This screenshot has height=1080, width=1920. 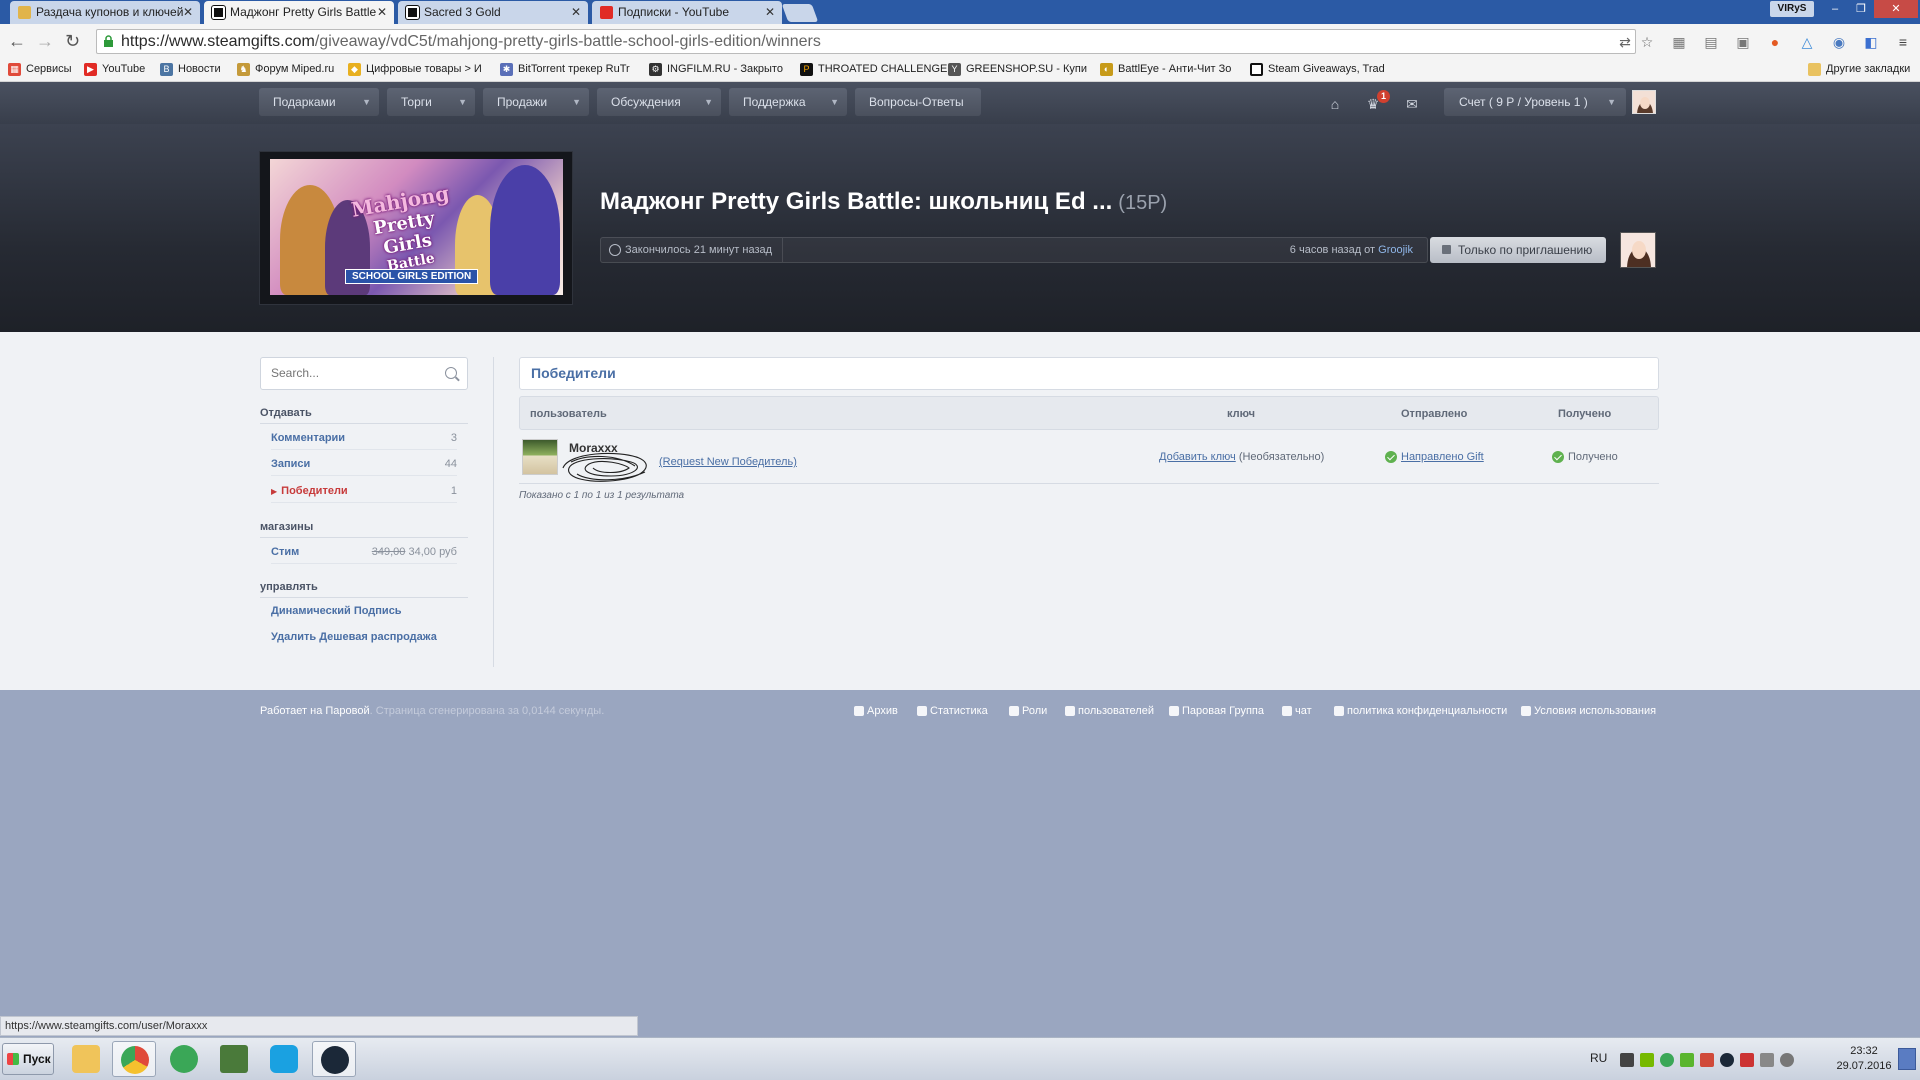 I want to click on winners-table-header: пользователь ключ Отправлено Получено, so click(x=1089, y=413).